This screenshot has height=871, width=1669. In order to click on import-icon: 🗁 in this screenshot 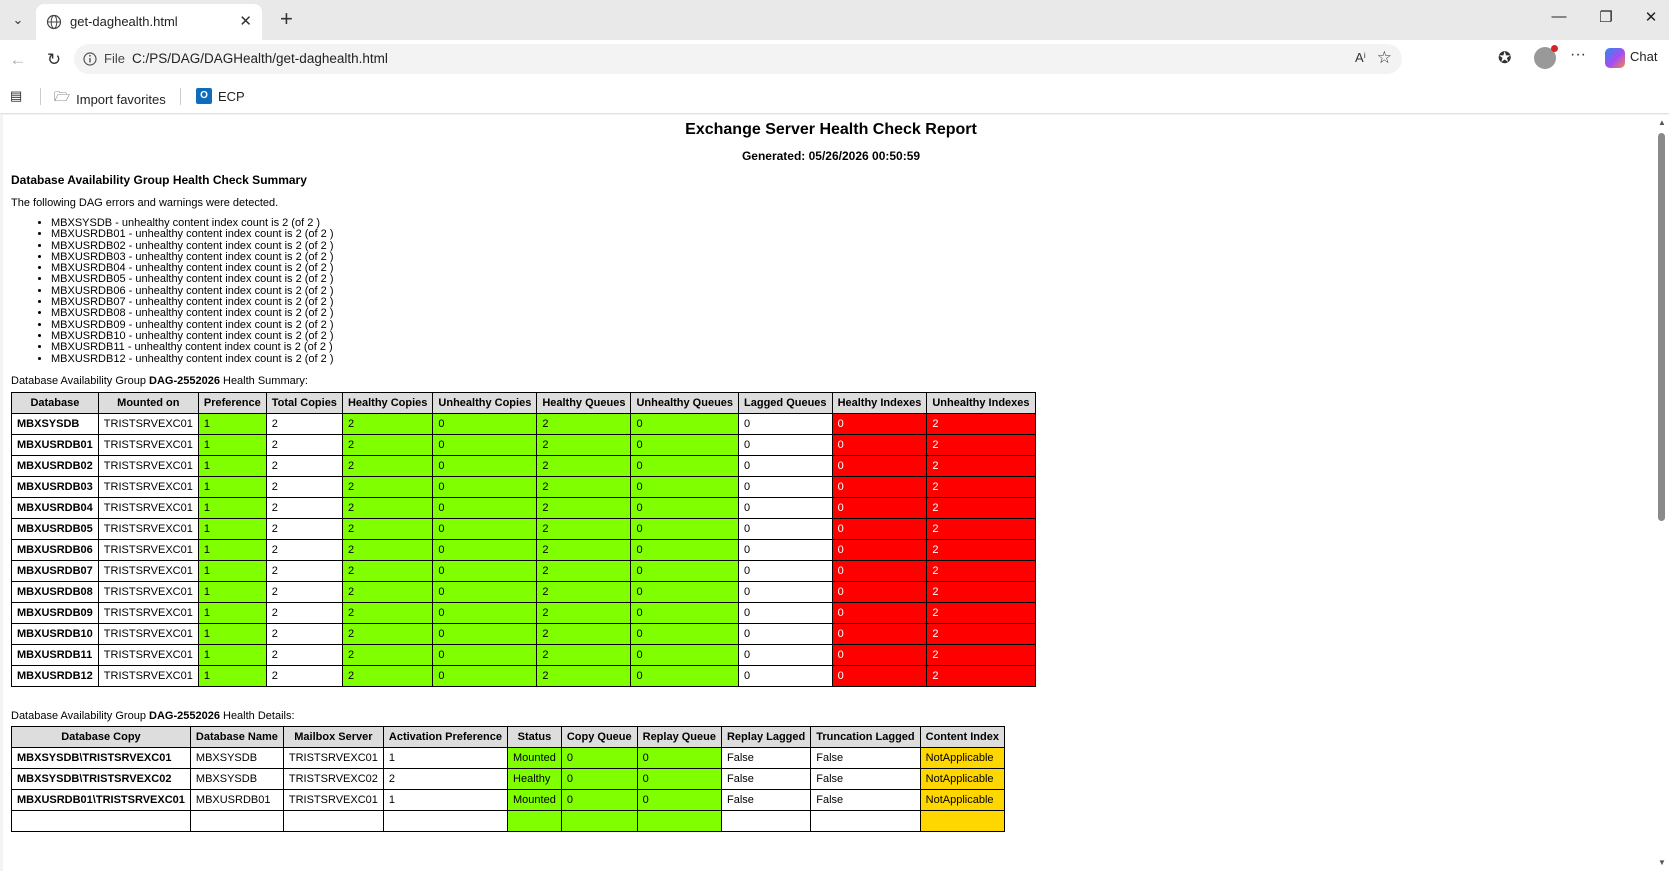, I will do `click(62, 96)`.